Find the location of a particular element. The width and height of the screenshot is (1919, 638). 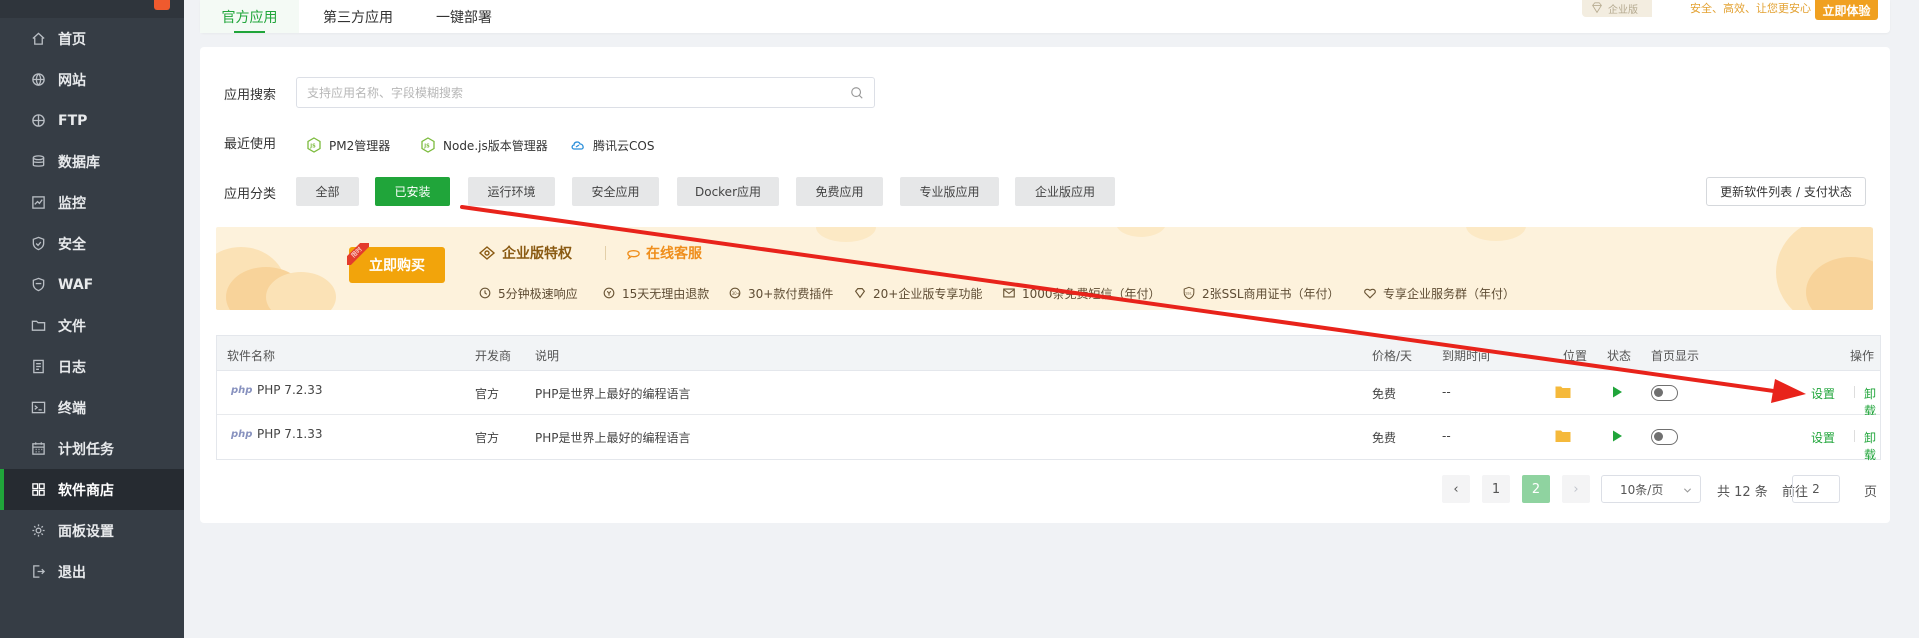

enterprise-privilege-title: 企业版特权 is located at coordinates (525, 253).